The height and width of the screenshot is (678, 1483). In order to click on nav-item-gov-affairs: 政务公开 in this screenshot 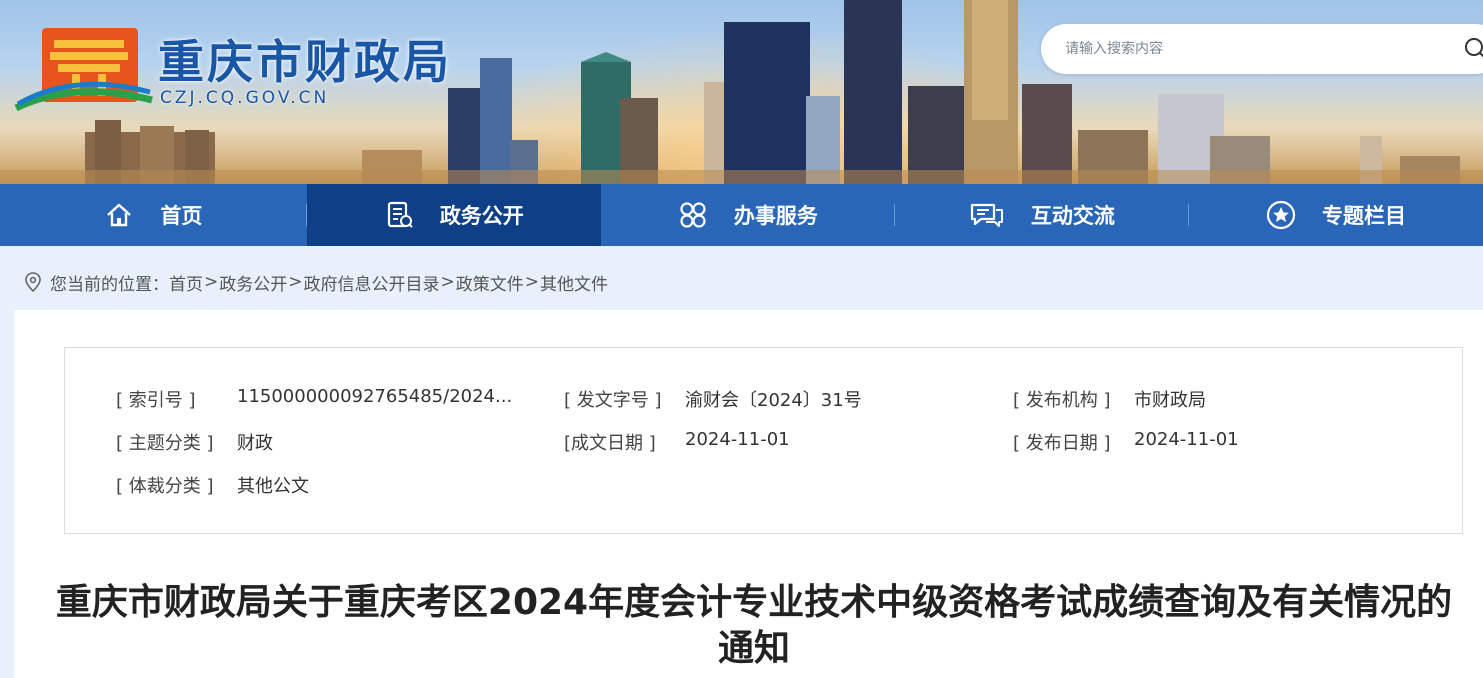, I will do `click(453, 215)`.